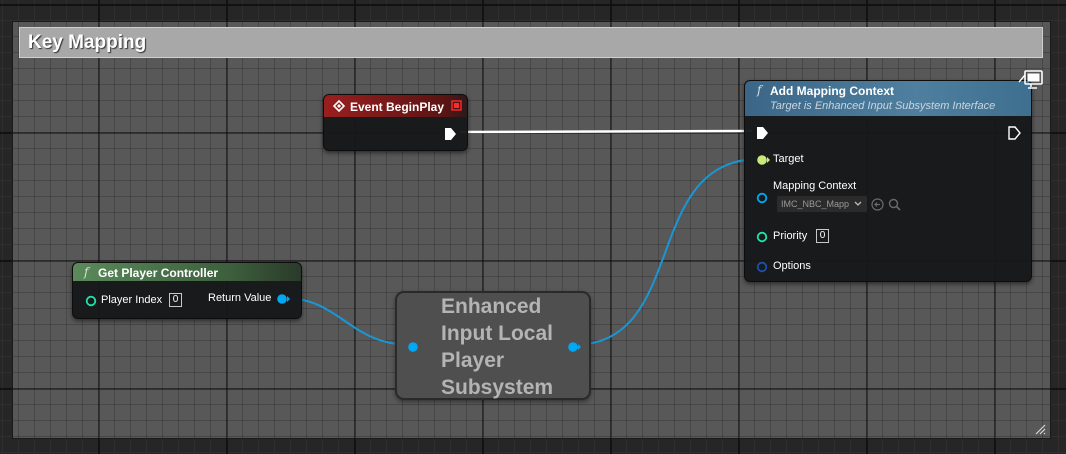 This screenshot has height=454, width=1066. Describe the element at coordinates (456, 105) in the screenshot. I see `delegate-pin-icon` at that location.